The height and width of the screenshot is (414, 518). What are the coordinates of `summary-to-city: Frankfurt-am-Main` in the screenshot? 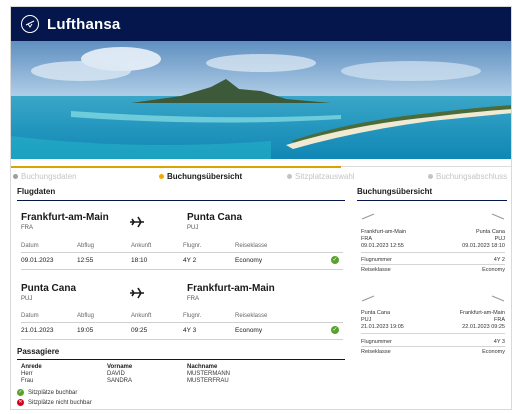 It's located at (482, 313).